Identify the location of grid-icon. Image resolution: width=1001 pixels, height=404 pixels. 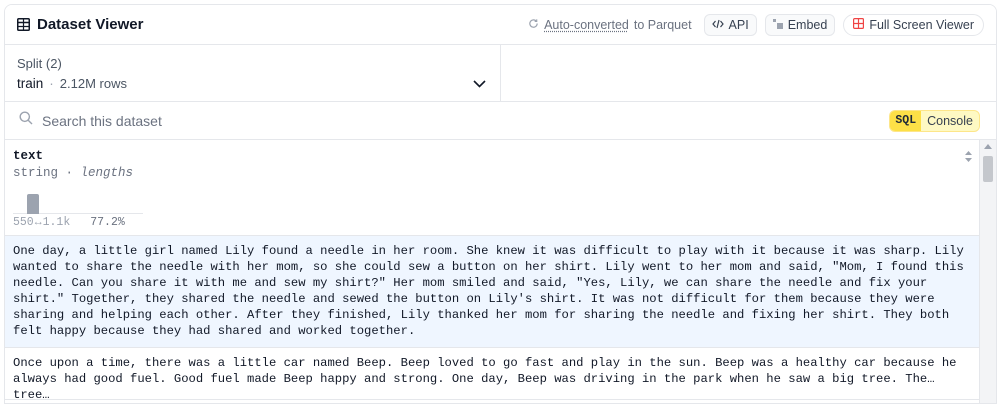
(859, 24).